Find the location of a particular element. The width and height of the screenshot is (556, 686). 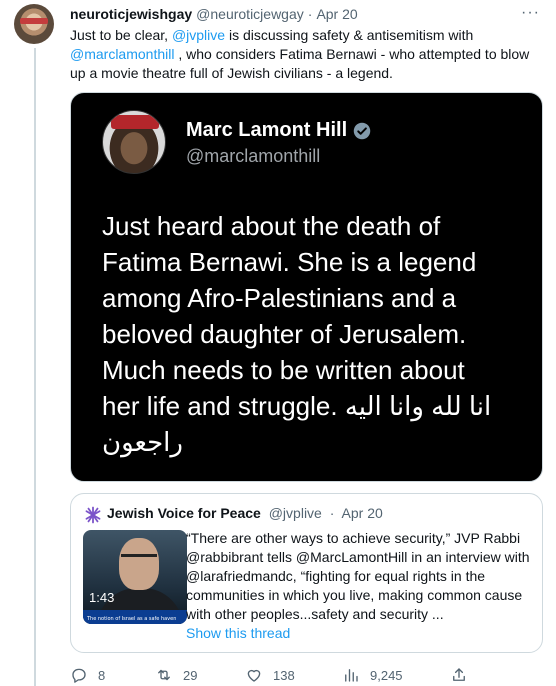

retweet-icon is located at coordinates (164, 675).